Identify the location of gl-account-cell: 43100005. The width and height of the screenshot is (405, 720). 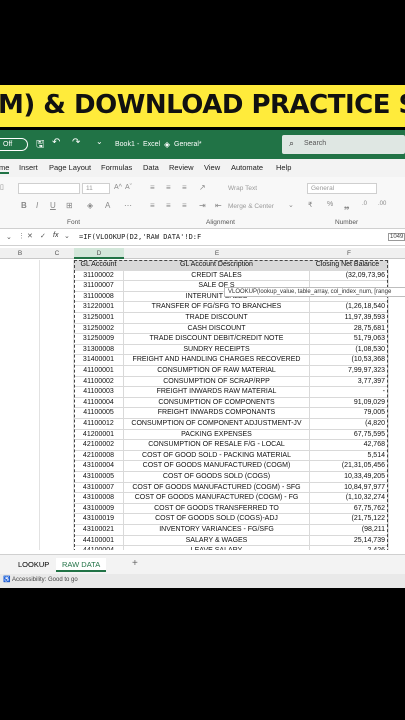
(99, 477).